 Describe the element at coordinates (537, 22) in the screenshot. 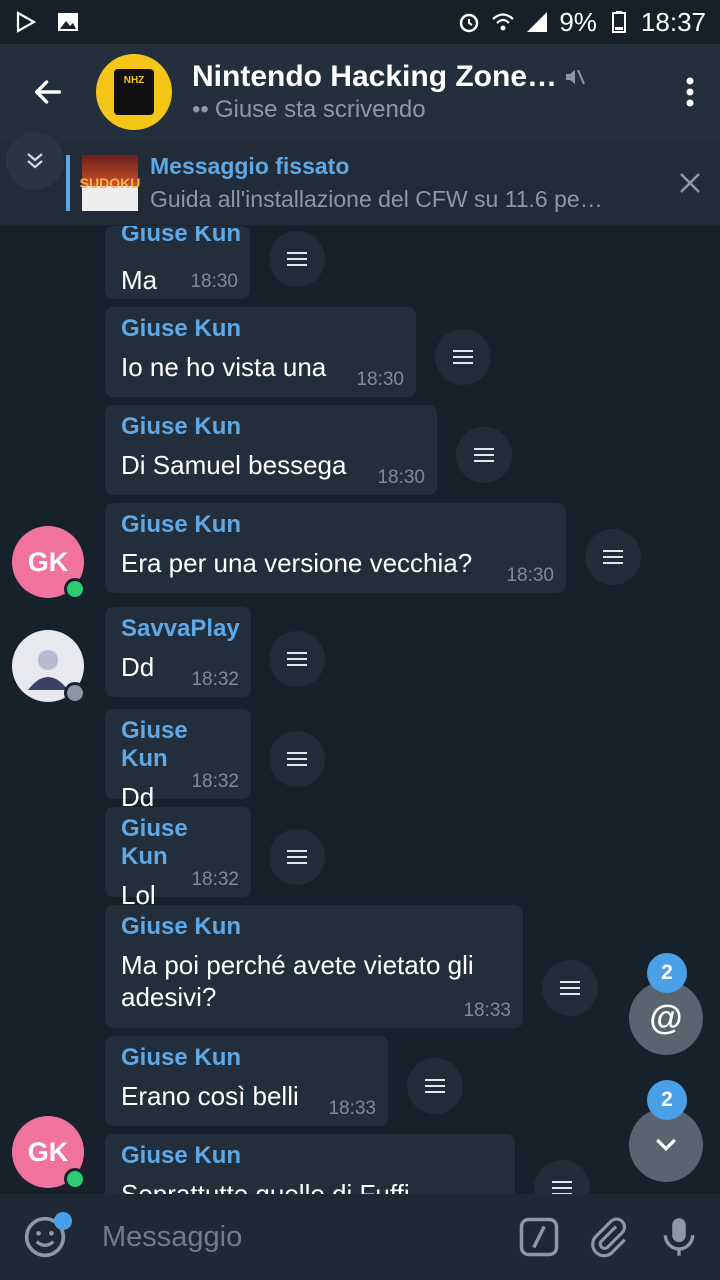

I see `signal-icon` at that location.